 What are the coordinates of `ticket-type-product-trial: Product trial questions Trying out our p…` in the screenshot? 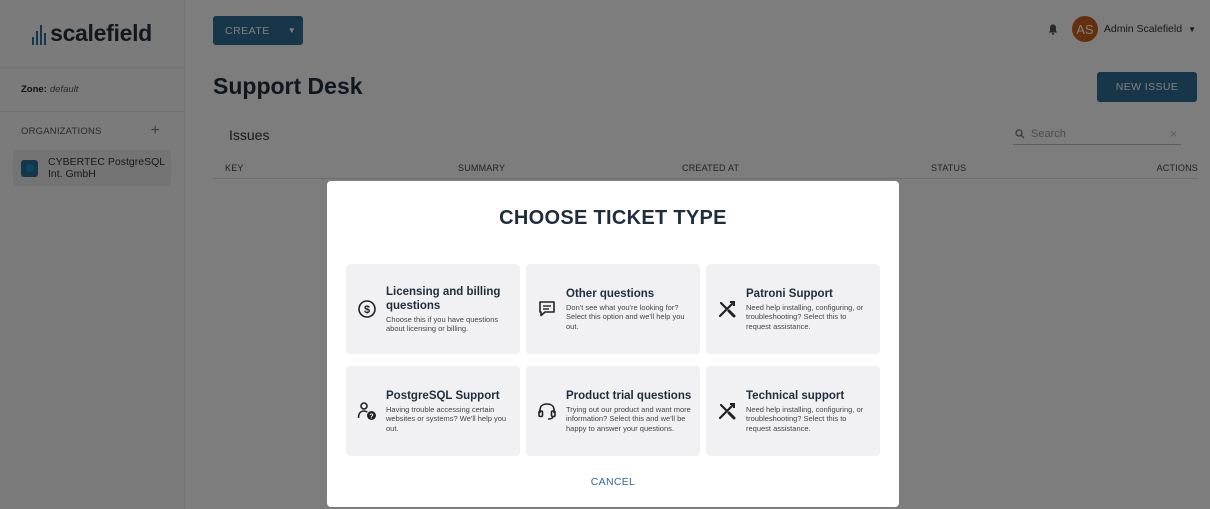 It's located at (613, 411).